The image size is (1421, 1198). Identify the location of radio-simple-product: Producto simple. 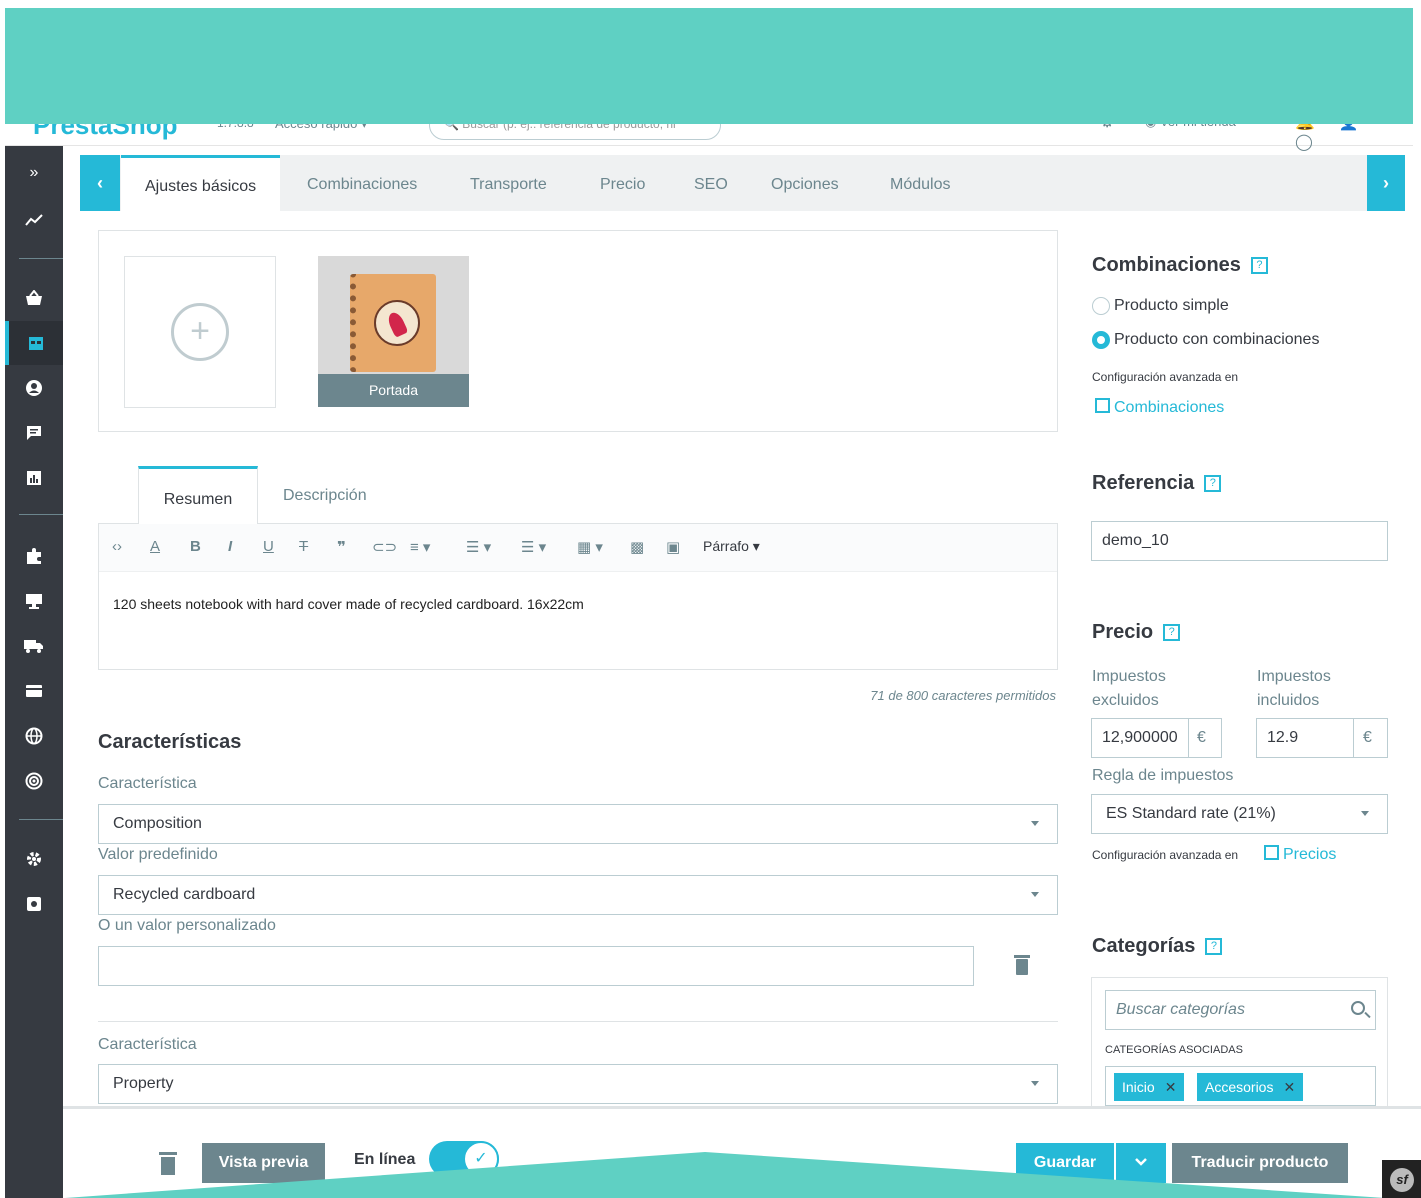
(1160, 306).